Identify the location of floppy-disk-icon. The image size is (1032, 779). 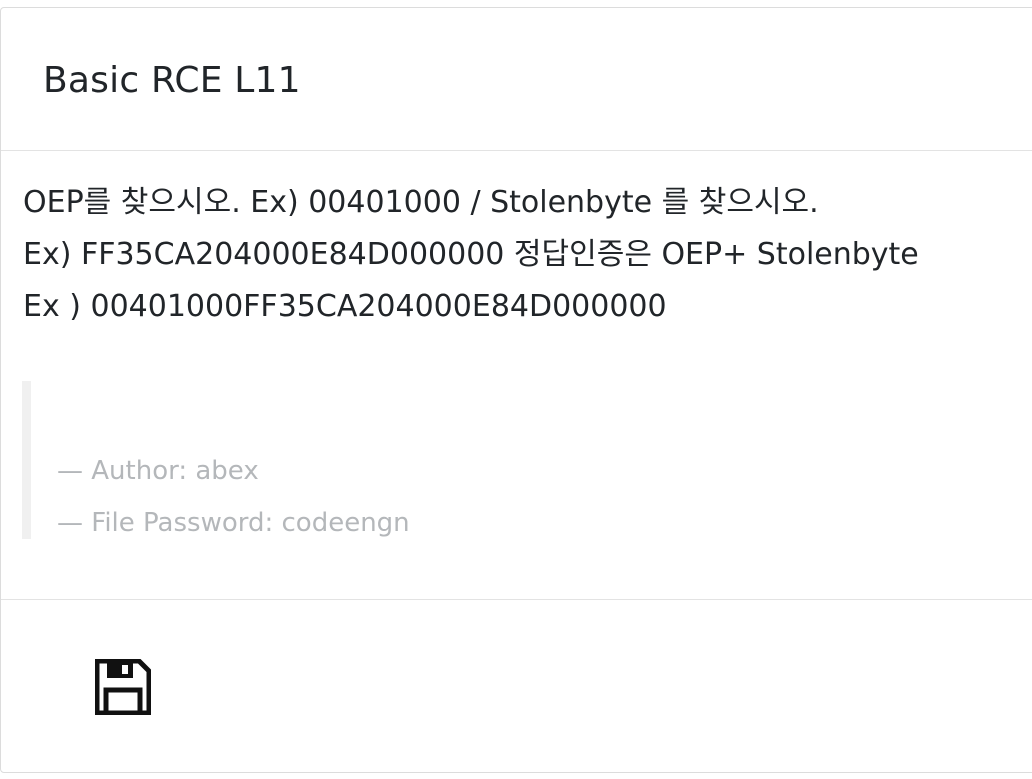
(123, 687).